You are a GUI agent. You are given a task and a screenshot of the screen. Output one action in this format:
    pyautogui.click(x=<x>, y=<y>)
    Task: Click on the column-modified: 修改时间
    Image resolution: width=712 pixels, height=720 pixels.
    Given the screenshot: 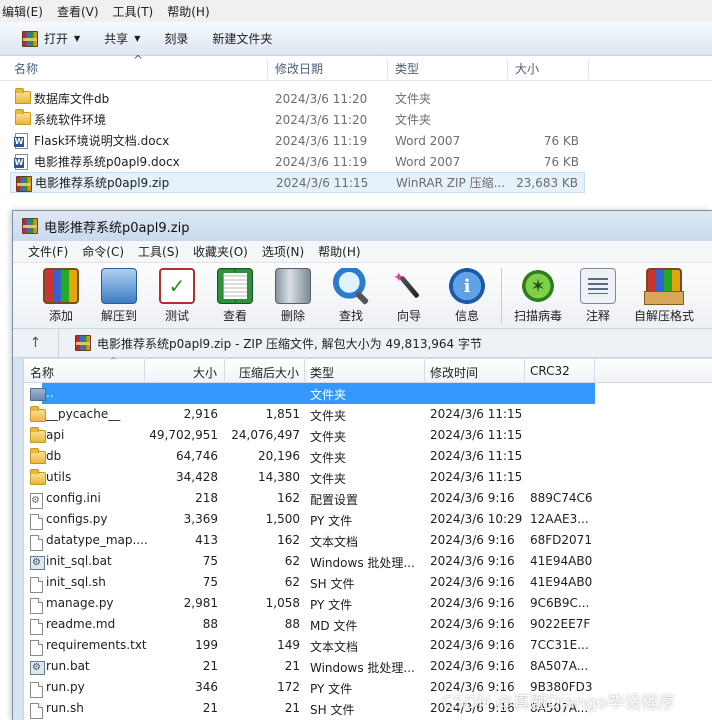 What is the action you would take?
    pyautogui.click(x=454, y=372)
    